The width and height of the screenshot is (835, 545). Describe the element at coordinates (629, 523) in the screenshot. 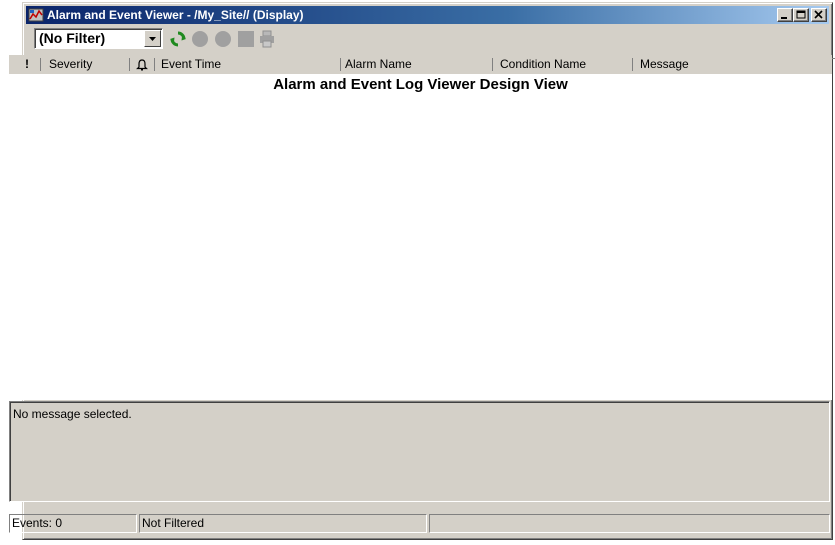

I see `status-extra-panel` at that location.